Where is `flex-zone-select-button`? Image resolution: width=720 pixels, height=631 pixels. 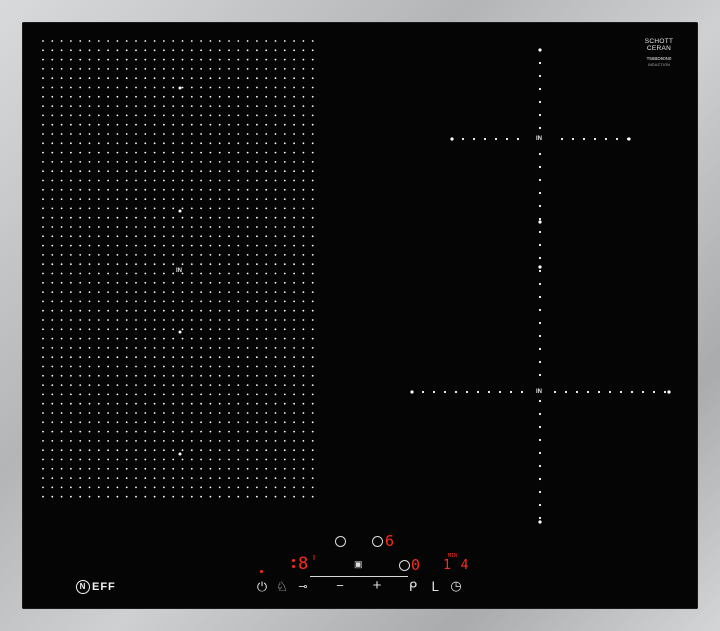
flex-zone-select-button is located at coordinates (340, 541).